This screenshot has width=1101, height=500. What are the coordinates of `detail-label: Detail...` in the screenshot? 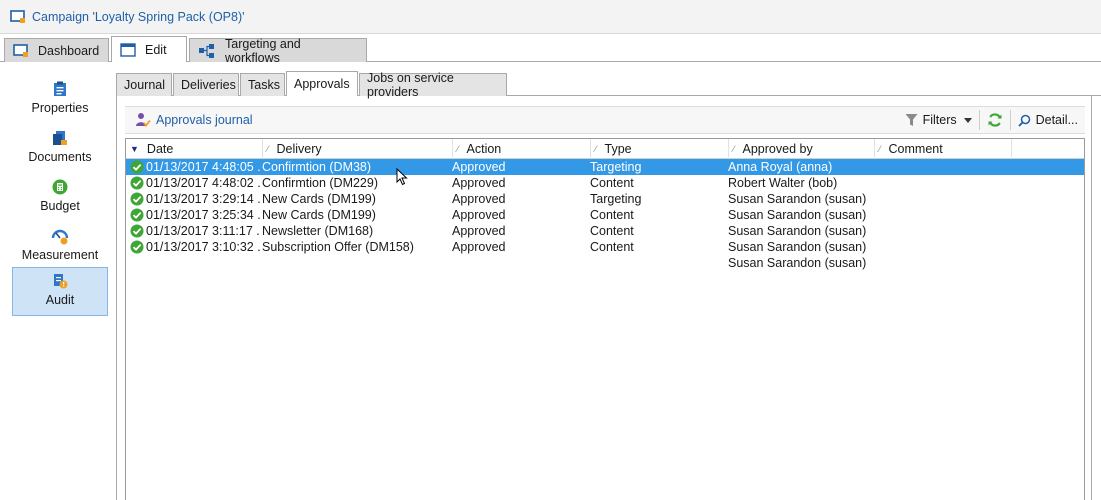 It's located at (1056, 120).